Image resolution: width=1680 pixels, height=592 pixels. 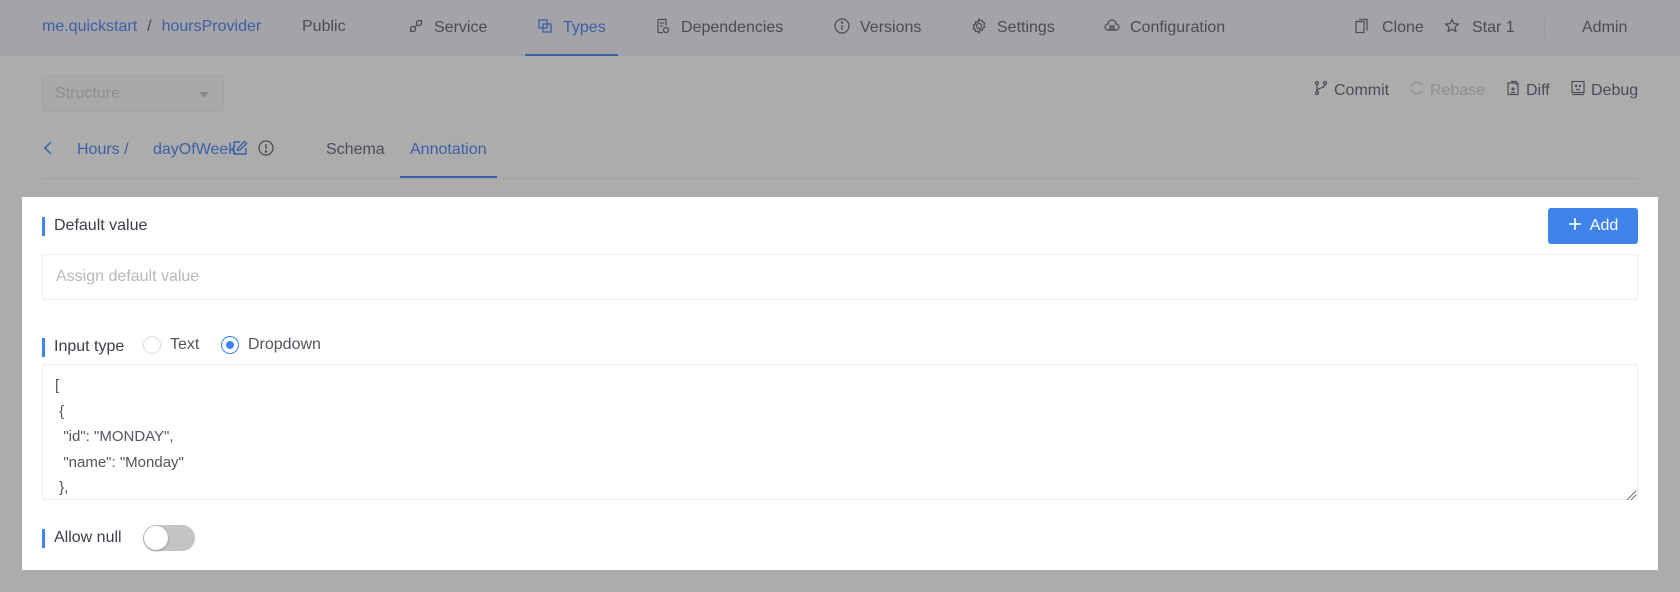 I want to click on default-value-label: Default value, so click(x=94, y=226).